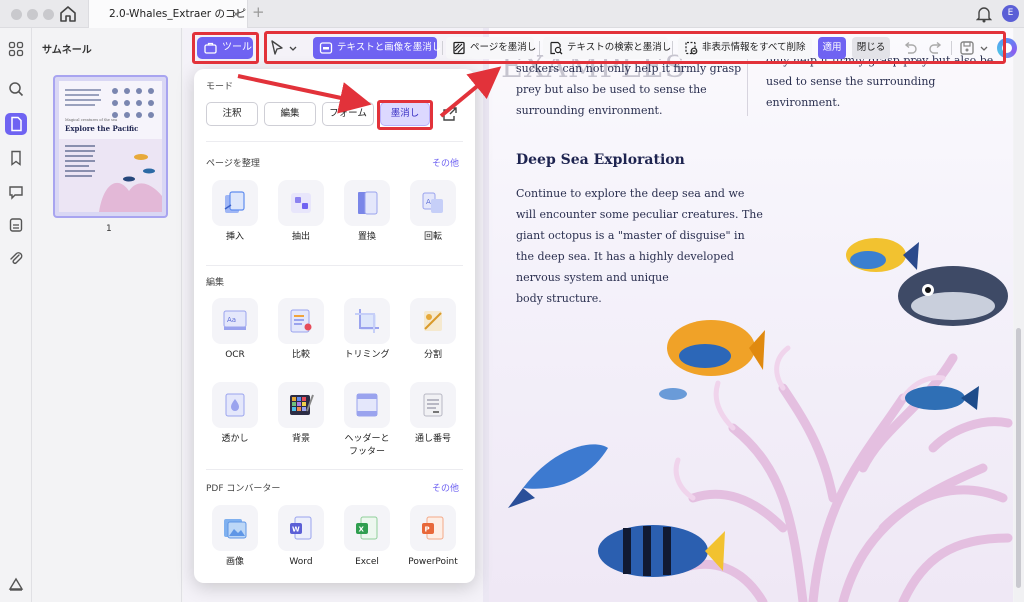 The width and height of the screenshot is (1024, 602). I want to click on split-tool: 分割, so click(433, 337).